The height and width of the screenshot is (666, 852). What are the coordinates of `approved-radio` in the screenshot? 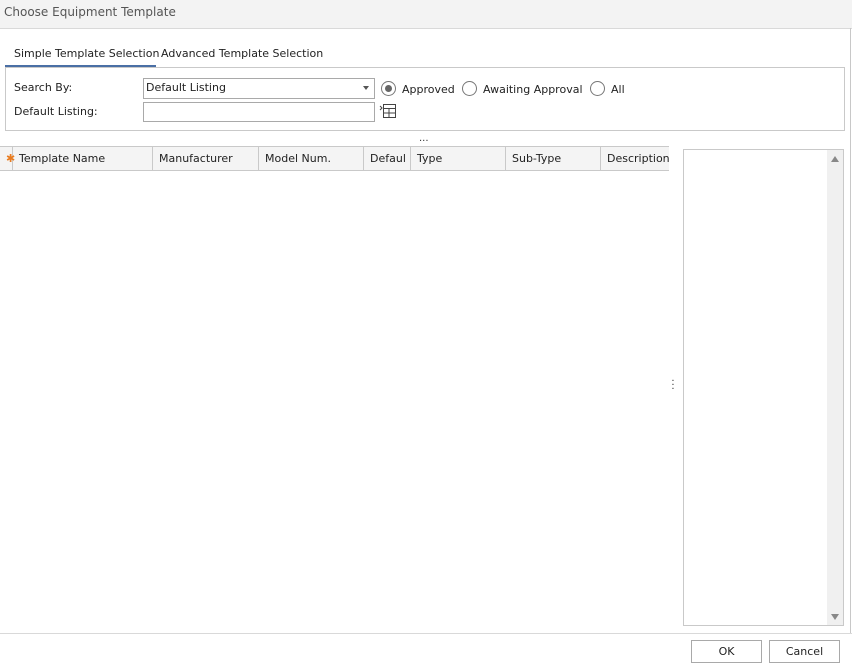 It's located at (388, 88).